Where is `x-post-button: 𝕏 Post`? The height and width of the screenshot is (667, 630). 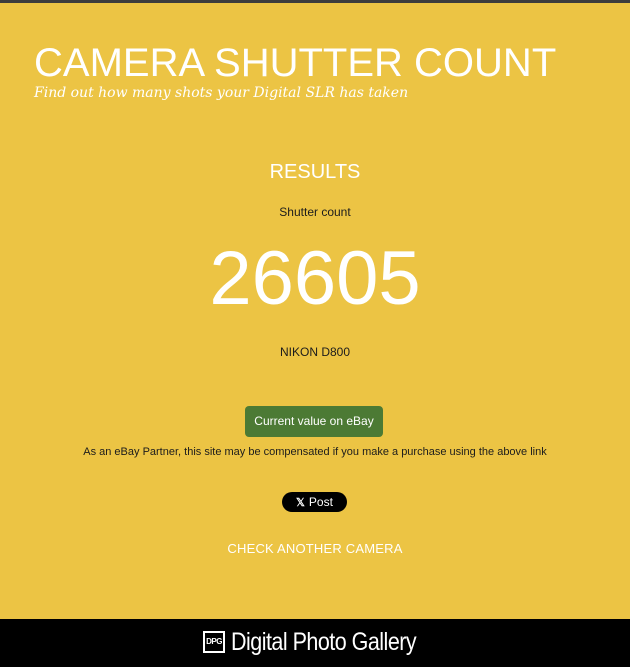 x-post-button: 𝕏 Post is located at coordinates (314, 502).